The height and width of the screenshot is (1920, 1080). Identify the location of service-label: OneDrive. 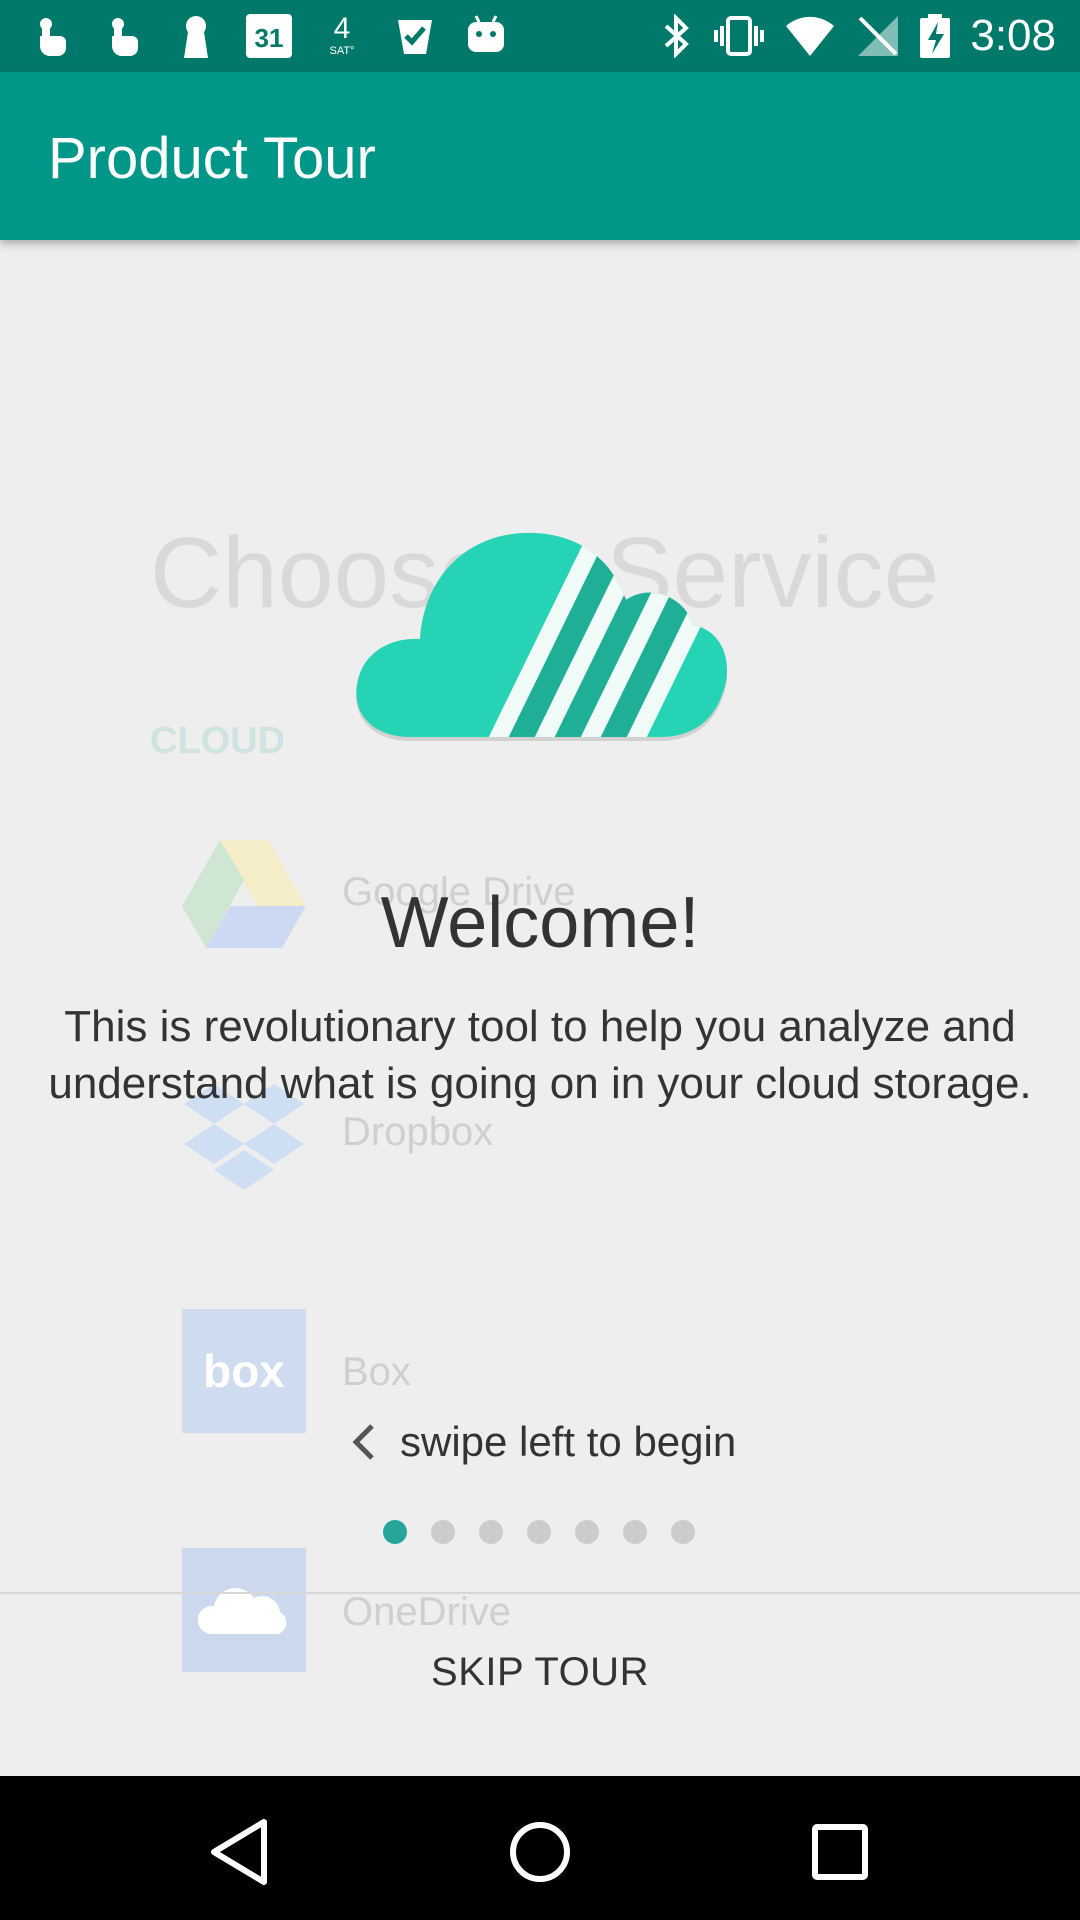
(426, 1612).